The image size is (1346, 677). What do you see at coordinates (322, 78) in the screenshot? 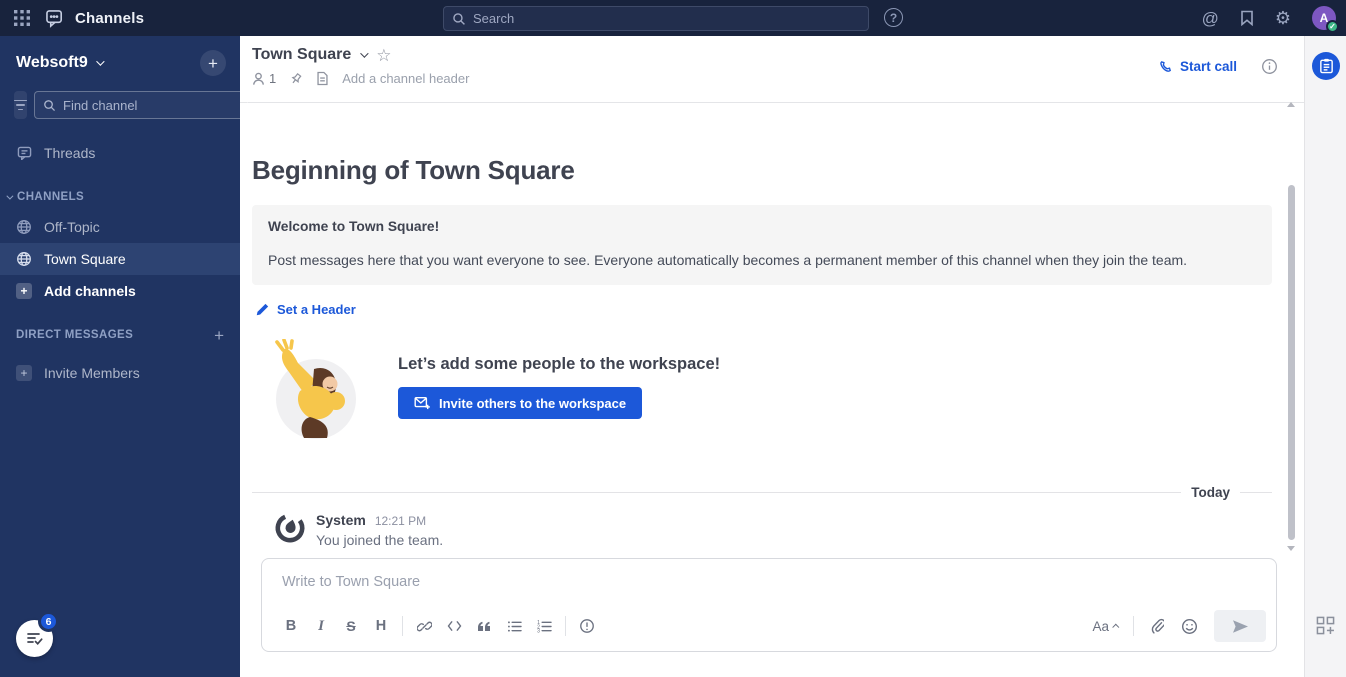
I see `channel-header-file-icon` at bounding box center [322, 78].